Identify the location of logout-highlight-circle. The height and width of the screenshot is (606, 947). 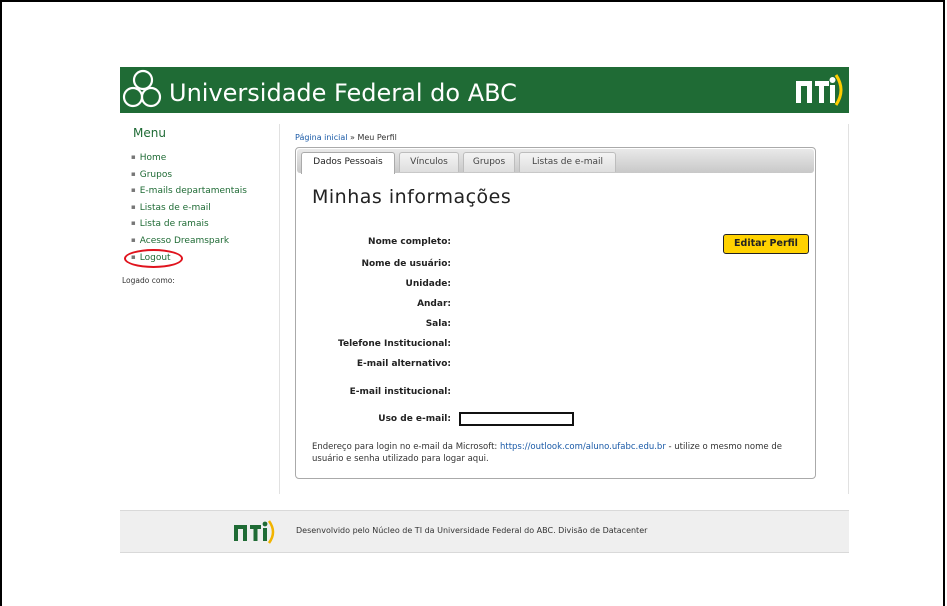
(153, 258).